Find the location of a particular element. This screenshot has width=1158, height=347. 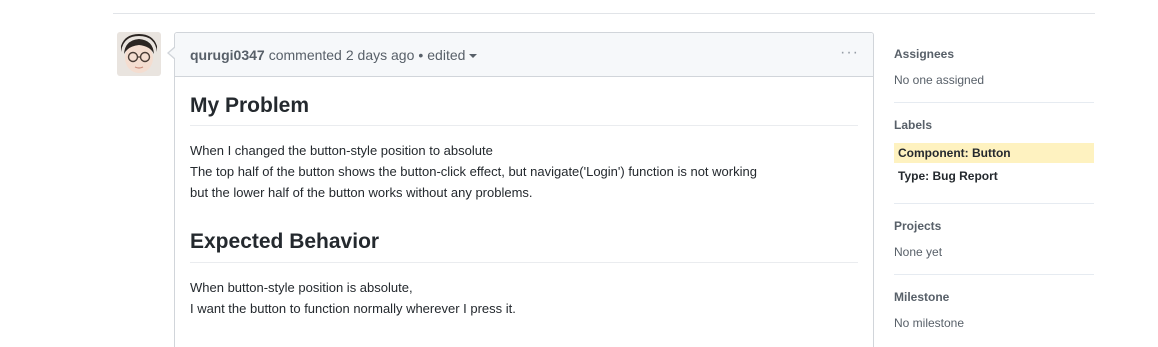

caret-down-icon is located at coordinates (473, 55).